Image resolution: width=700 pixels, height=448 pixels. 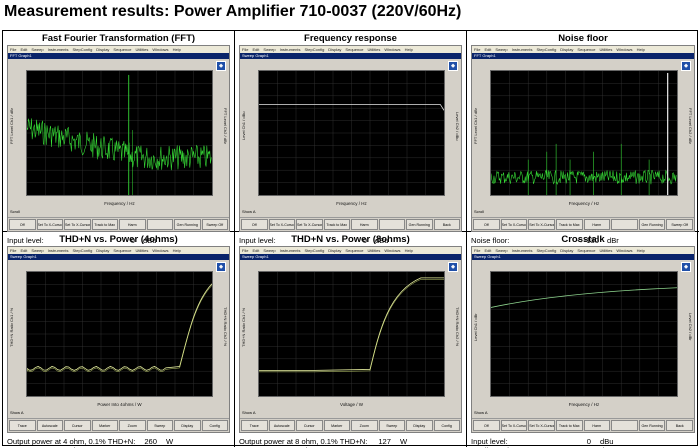 I want to click on toolbar-button: Config, so click(x=214, y=425).